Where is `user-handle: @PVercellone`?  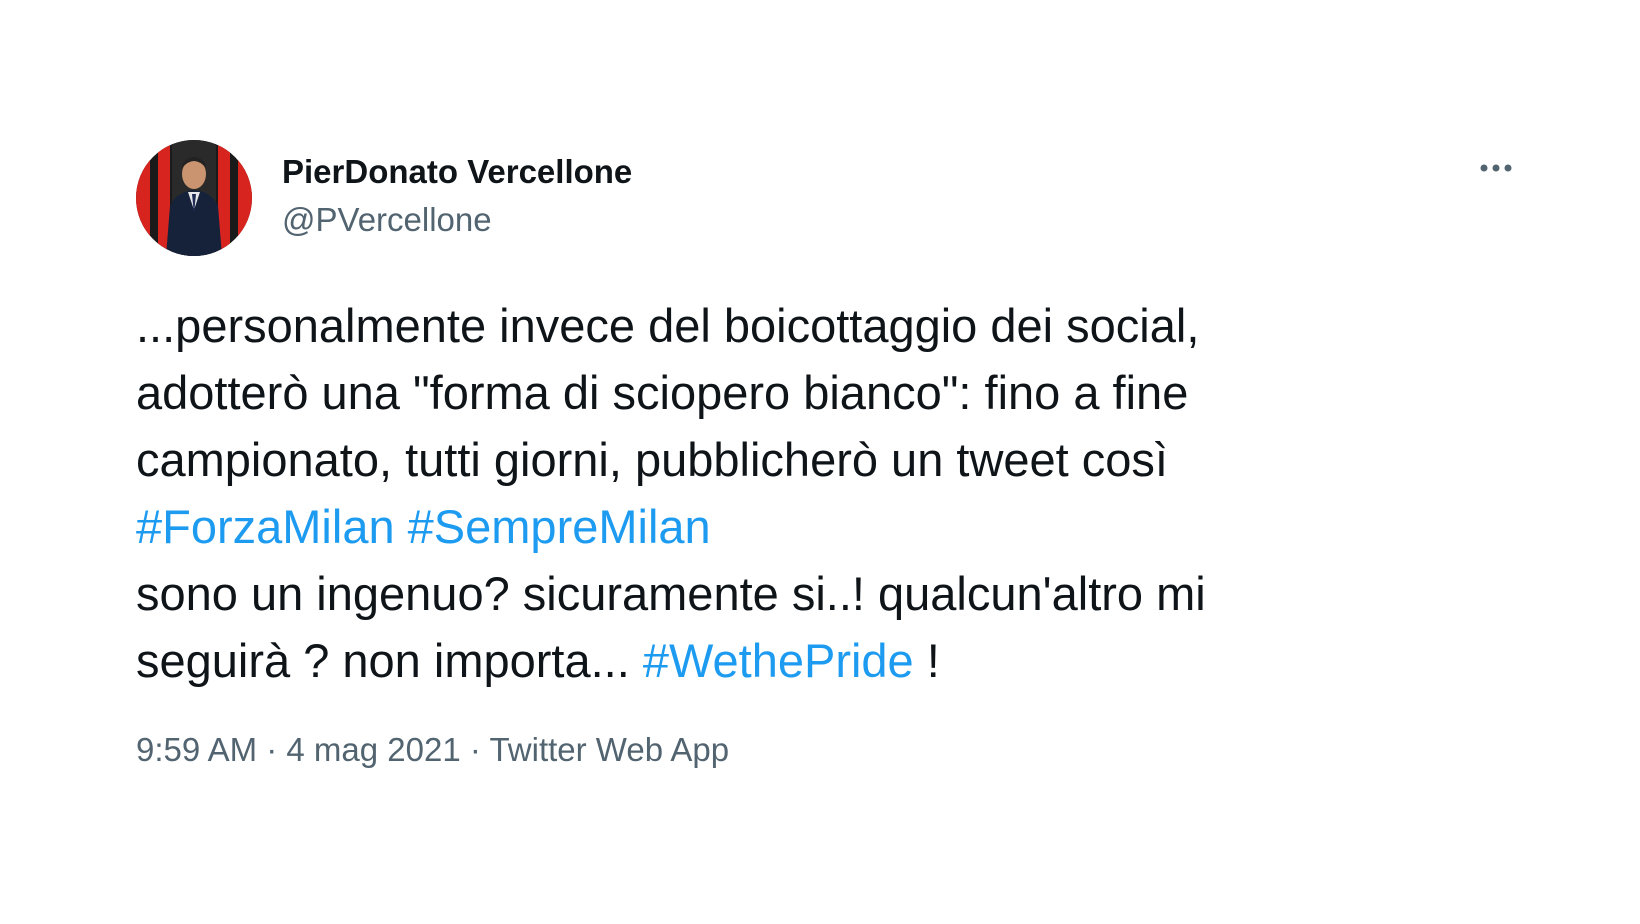 user-handle: @PVercellone is located at coordinates (457, 220).